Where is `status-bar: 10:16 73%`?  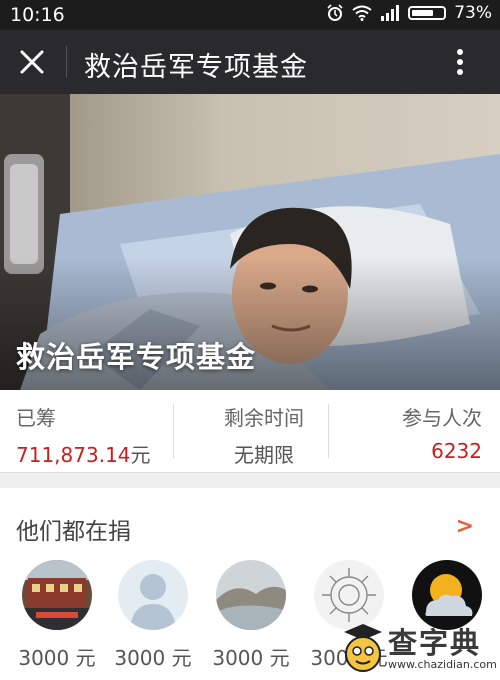
status-bar: 10:16 73% is located at coordinates (250, 15).